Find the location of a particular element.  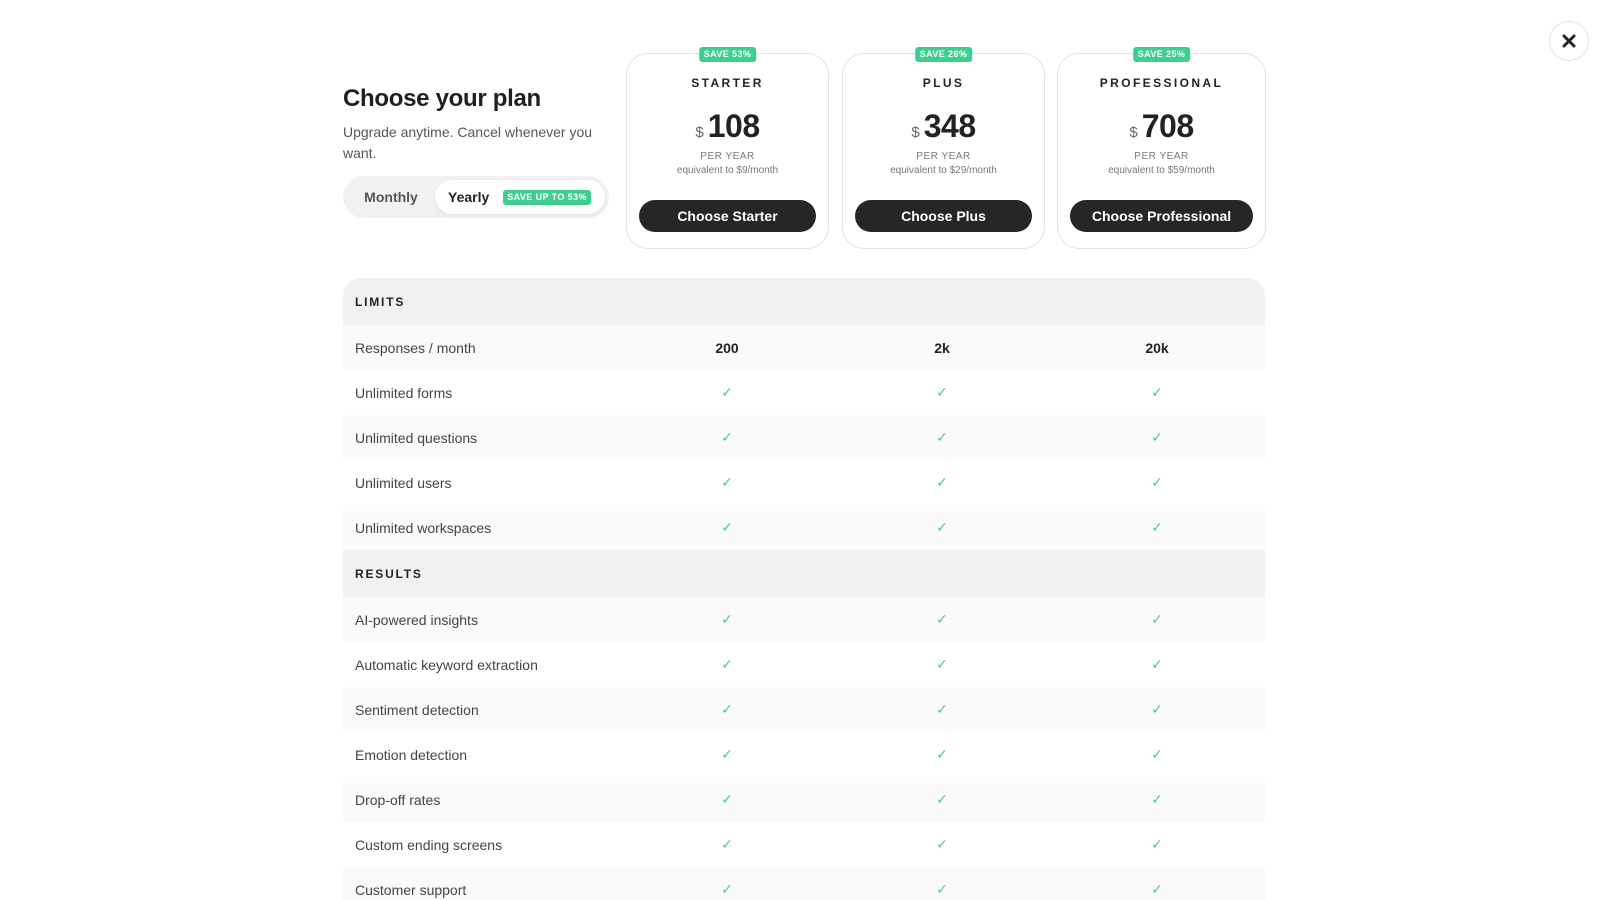

table-row: Unlimited forms ✓ ✓ ✓ is located at coordinates (804, 392).